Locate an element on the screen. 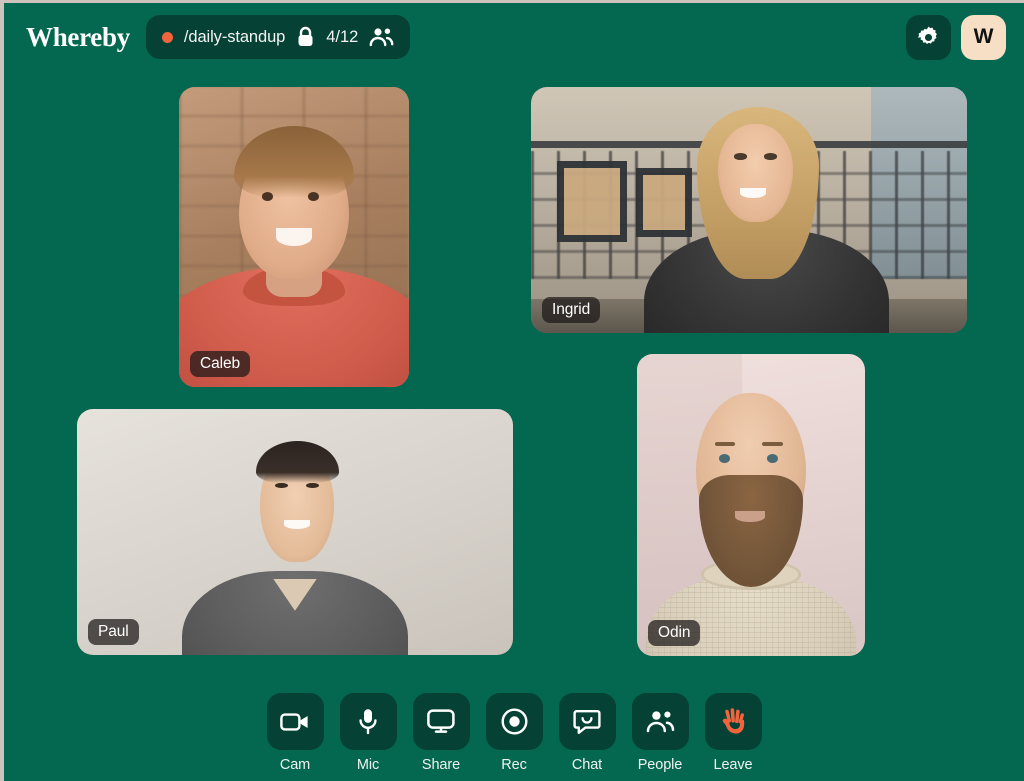 This screenshot has width=1024, height=781. share-label: Share is located at coordinates (441, 765).